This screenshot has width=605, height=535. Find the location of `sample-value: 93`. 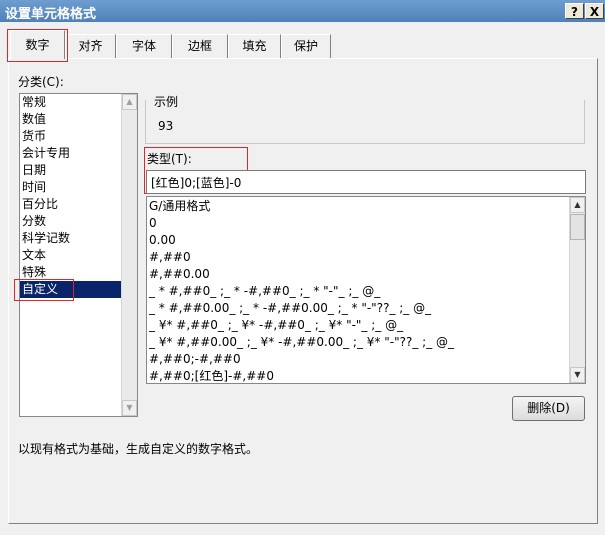

sample-value: 93 is located at coordinates (166, 126).